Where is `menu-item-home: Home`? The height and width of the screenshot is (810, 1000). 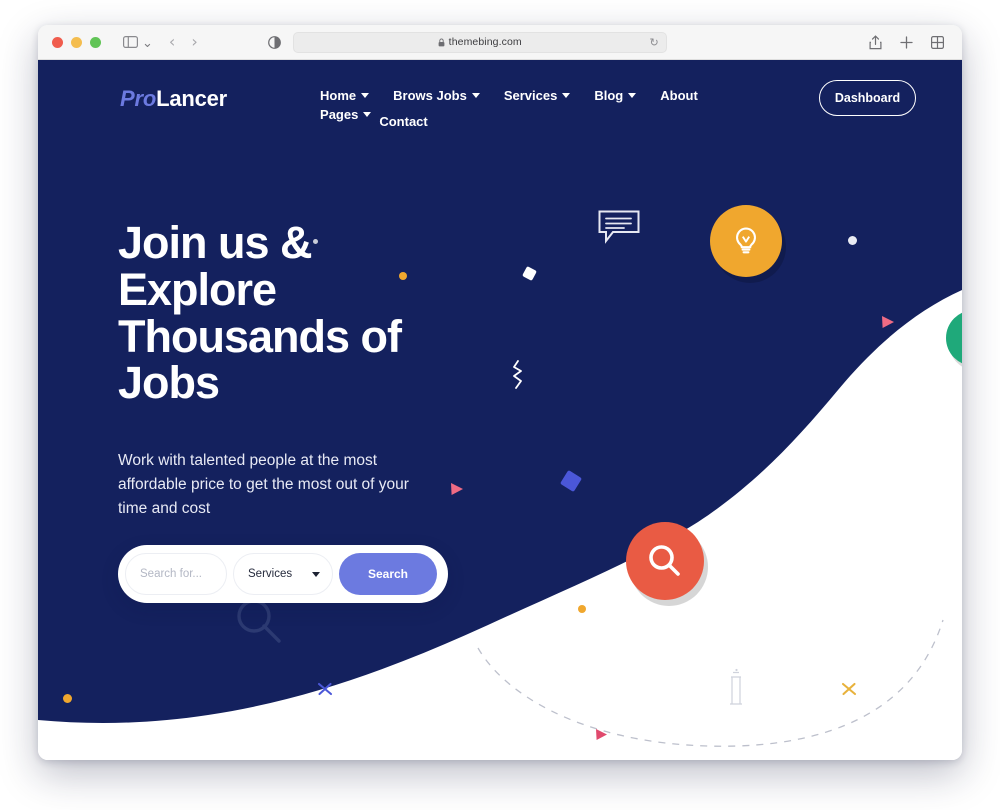 menu-item-home: Home is located at coordinates (345, 95).